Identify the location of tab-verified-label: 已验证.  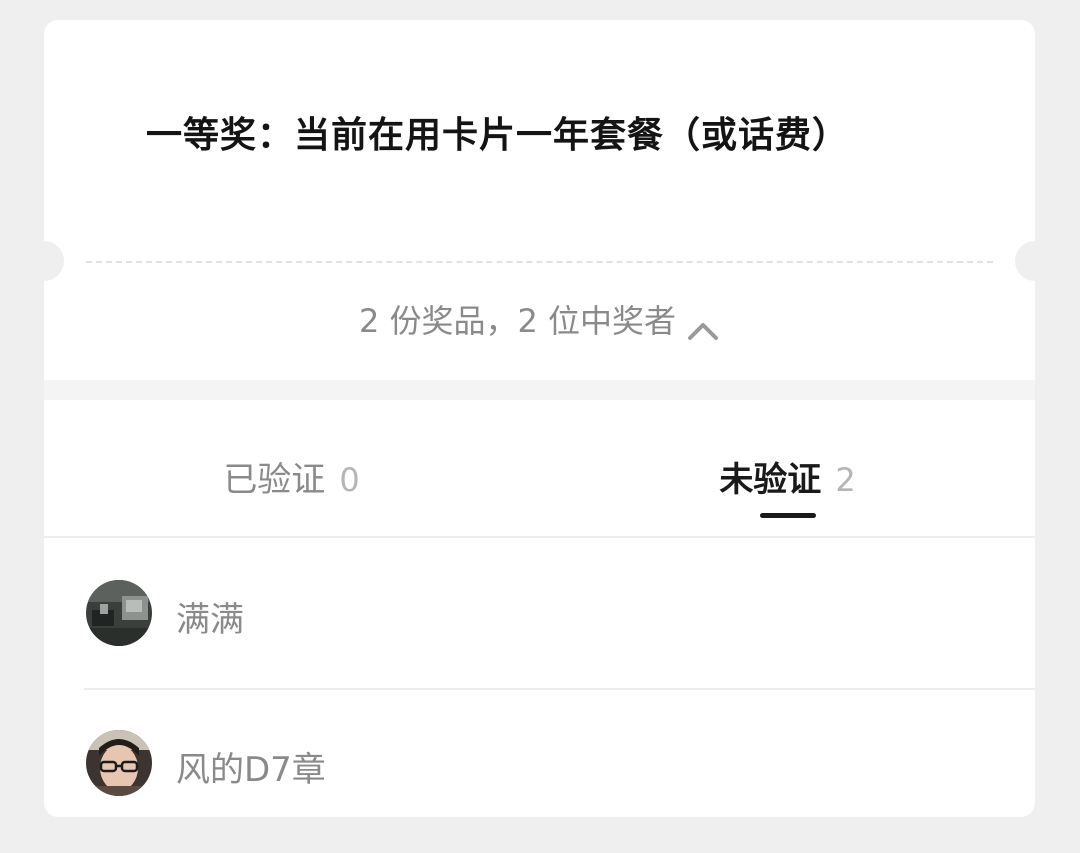
(274, 480).